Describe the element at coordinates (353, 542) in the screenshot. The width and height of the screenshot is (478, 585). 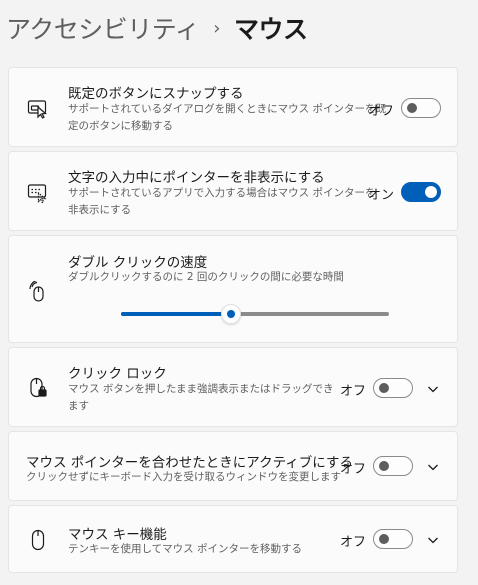
I see `mouse-keys-state-label: オフ` at that location.